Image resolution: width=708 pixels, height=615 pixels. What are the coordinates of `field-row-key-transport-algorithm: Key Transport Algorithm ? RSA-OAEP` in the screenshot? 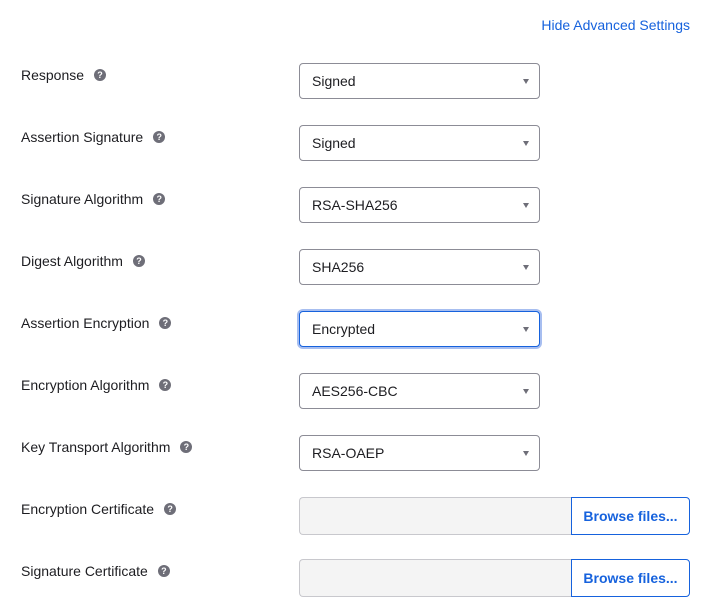 It's located at (354, 454).